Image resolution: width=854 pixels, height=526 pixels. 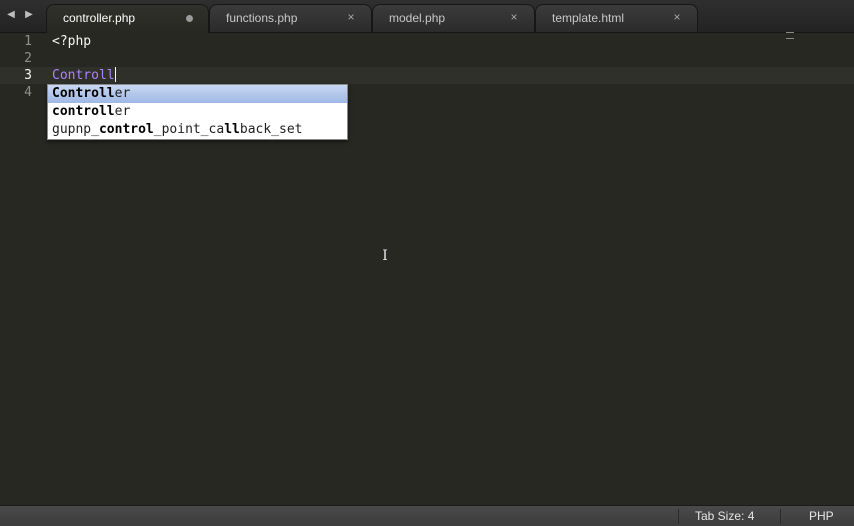 What do you see at coordinates (115, 74) in the screenshot?
I see `text-caret` at bounding box center [115, 74].